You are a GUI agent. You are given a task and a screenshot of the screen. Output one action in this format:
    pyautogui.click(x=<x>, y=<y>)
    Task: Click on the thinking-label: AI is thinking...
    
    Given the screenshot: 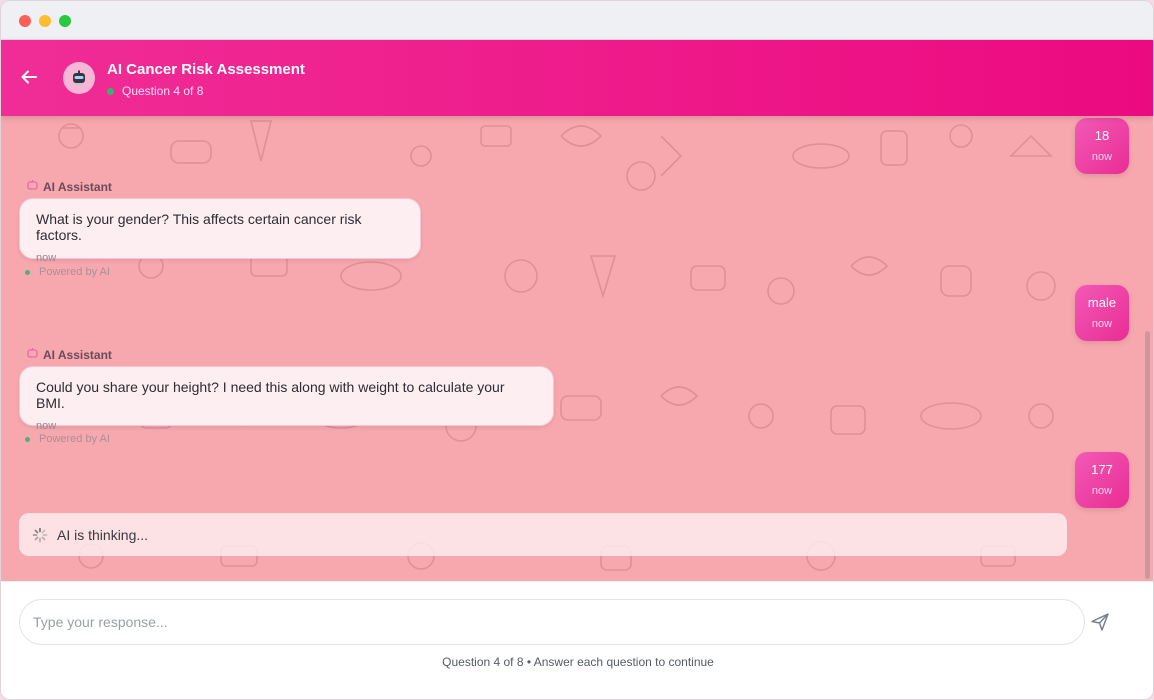 What is the action you would take?
    pyautogui.click(x=103, y=534)
    